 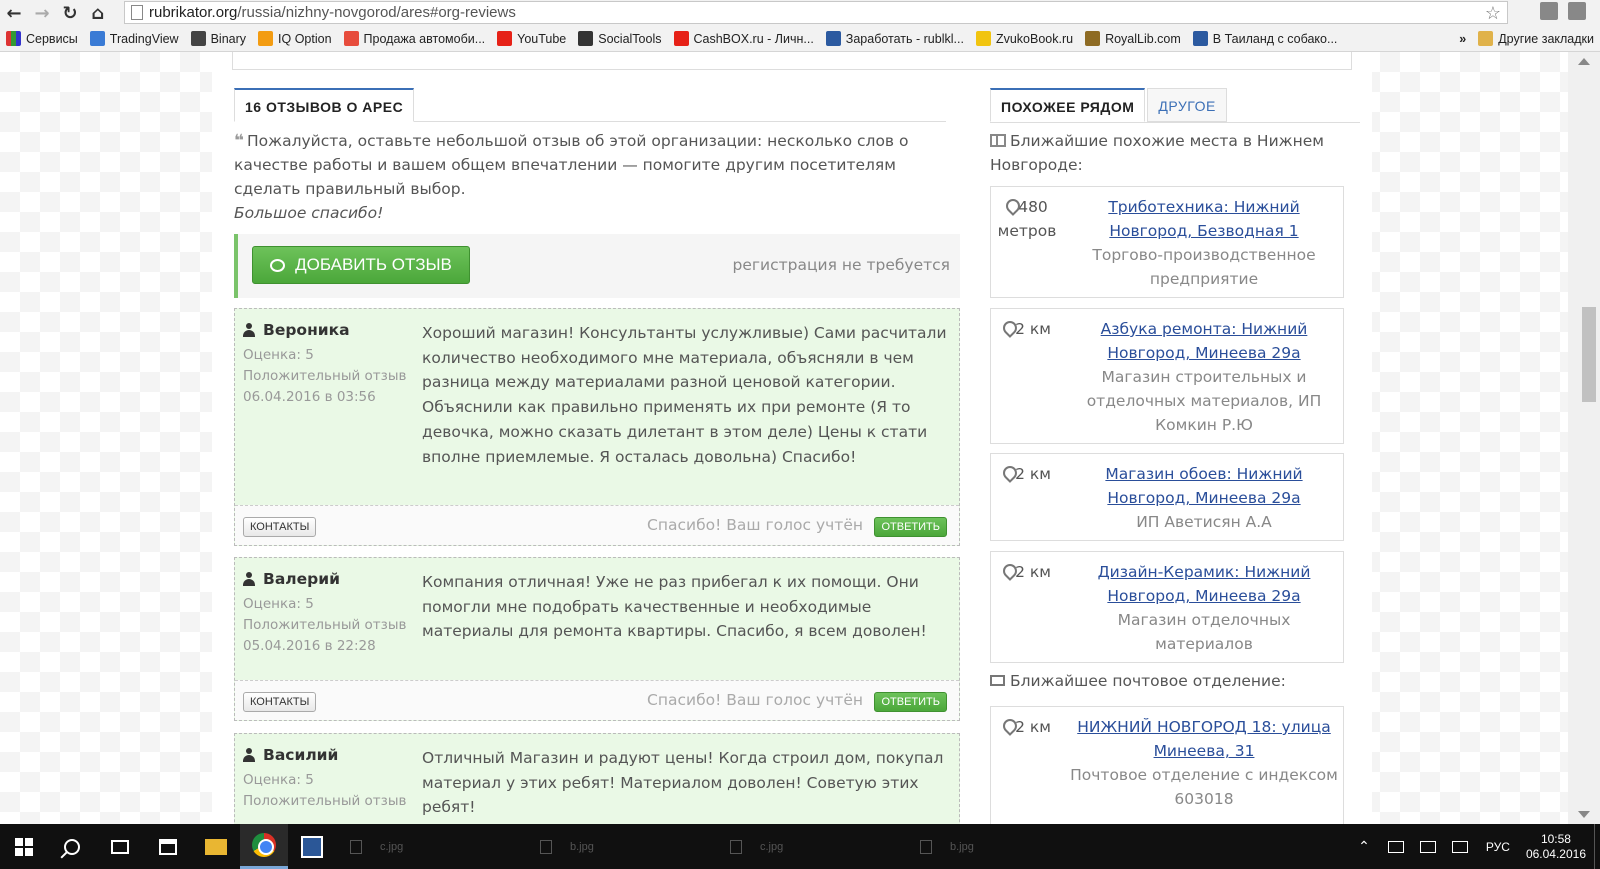 I want to click on quote-icon: ❝, so click(x=239, y=141).